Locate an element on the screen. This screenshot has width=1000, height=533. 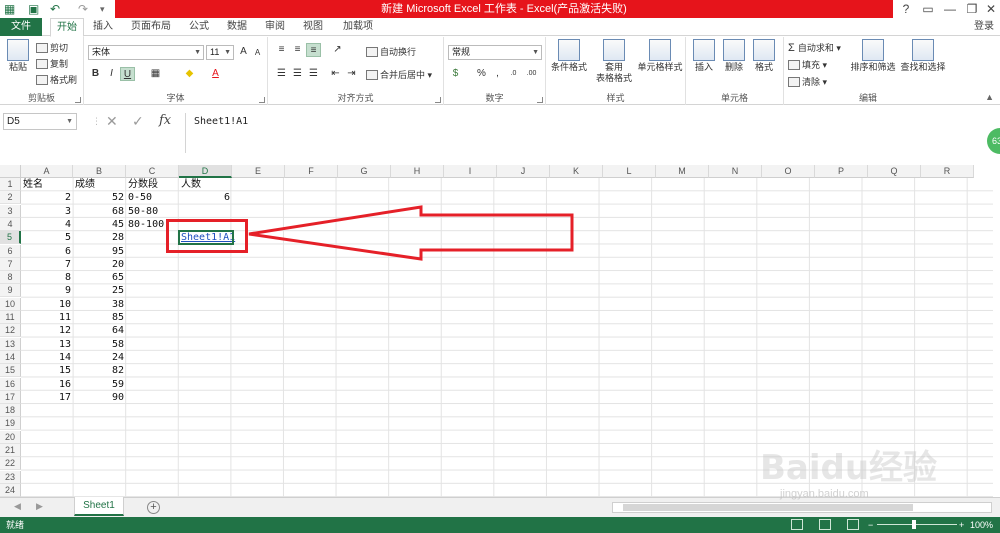
format-painter-button: 格式刷 is located at coordinates (56, 79).